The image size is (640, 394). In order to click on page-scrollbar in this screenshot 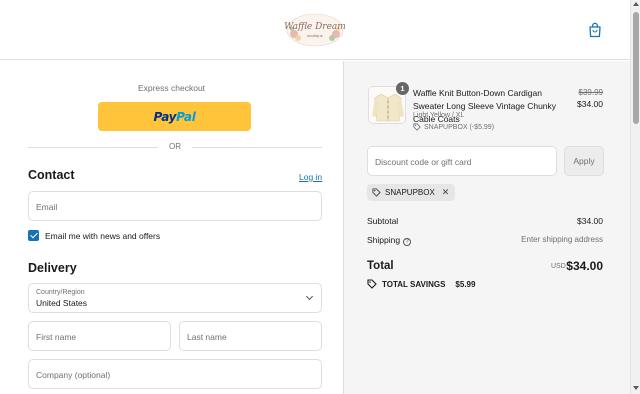, I will do `click(635, 197)`.